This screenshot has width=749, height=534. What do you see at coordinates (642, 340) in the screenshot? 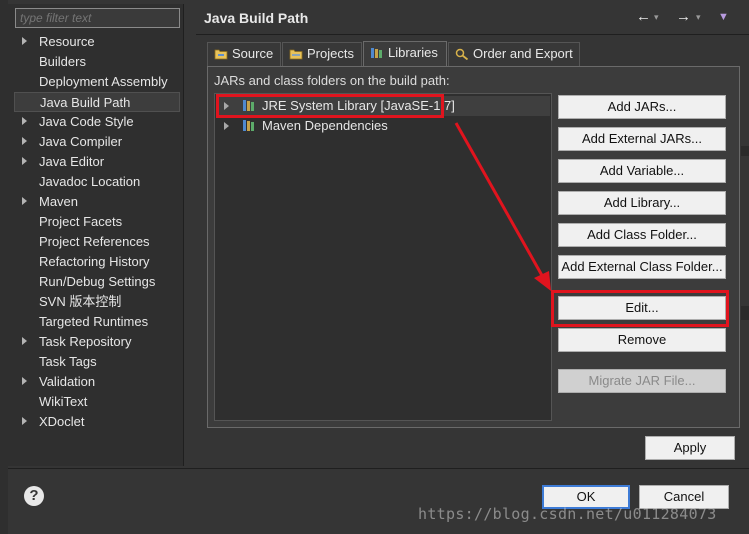
I see `remove-button: Remove` at bounding box center [642, 340].